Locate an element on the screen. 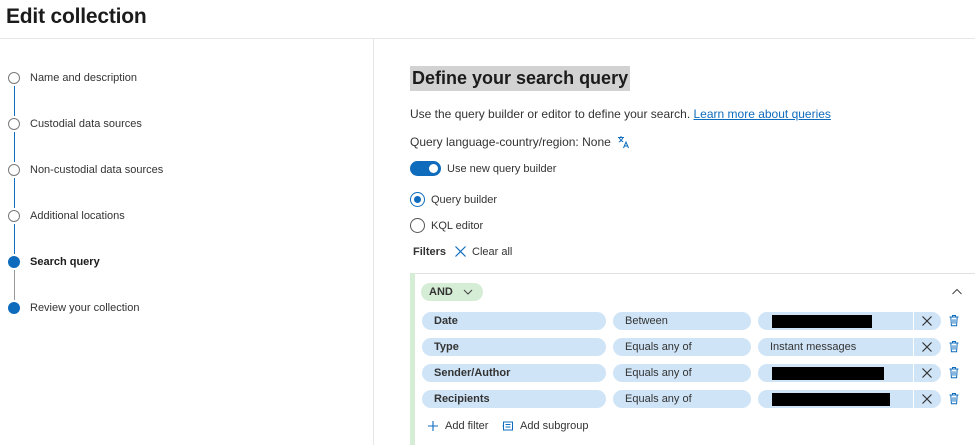 This screenshot has height=445, width=975. toggle-label: Use new query builder is located at coordinates (502, 168).